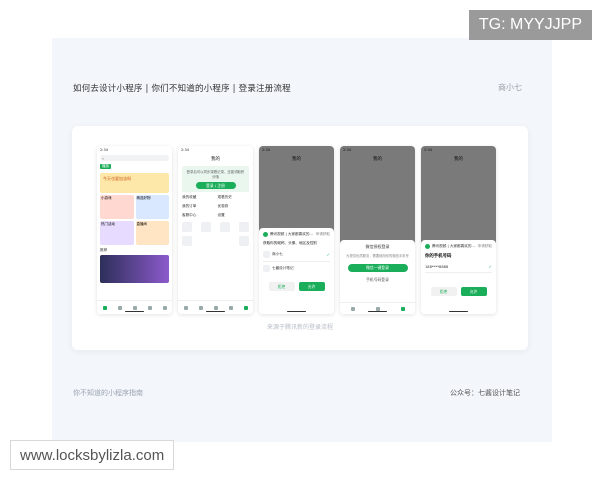 This screenshot has width=600, height=480. Describe the element at coordinates (458, 268) in the screenshot. I see `phone-option: 188****8888 ✓` at that location.